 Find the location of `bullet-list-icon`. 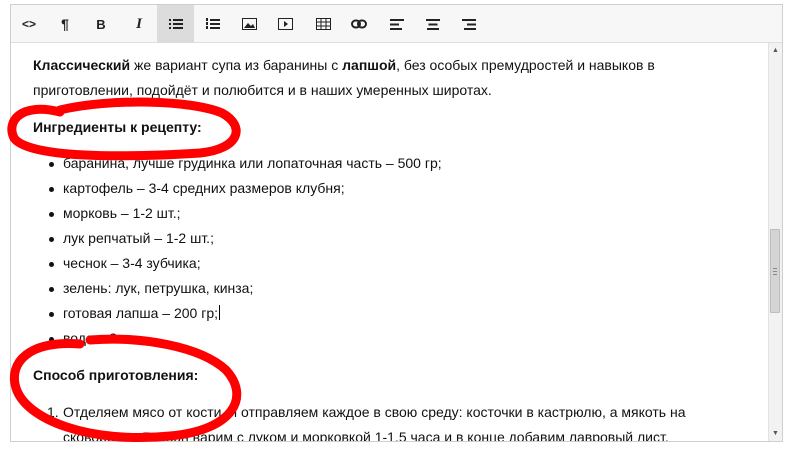

bullet-list-icon is located at coordinates (175, 24).